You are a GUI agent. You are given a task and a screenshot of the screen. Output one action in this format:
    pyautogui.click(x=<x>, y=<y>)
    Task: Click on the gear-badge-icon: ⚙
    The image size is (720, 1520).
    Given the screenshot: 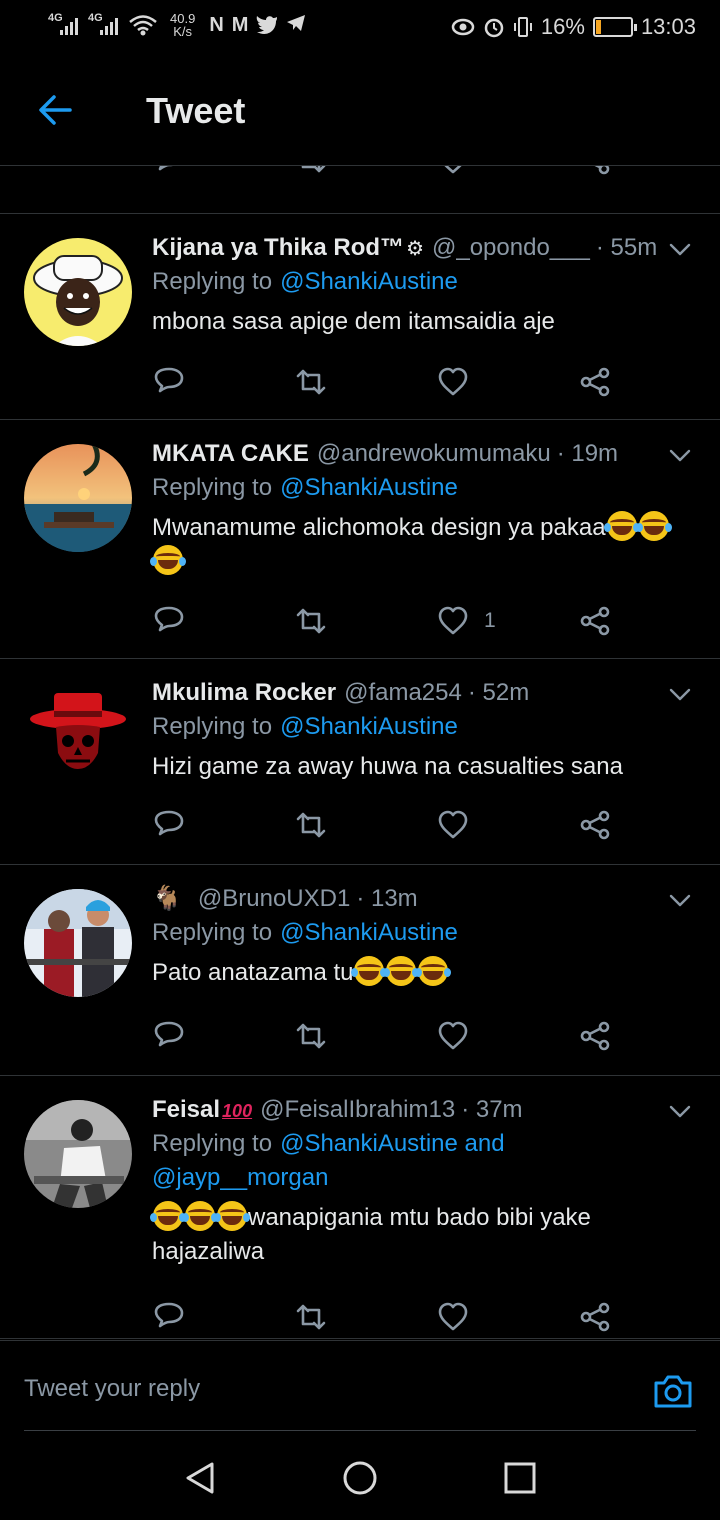 What is the action you would take?
    pyautogui.click(x=415, y=249)
    